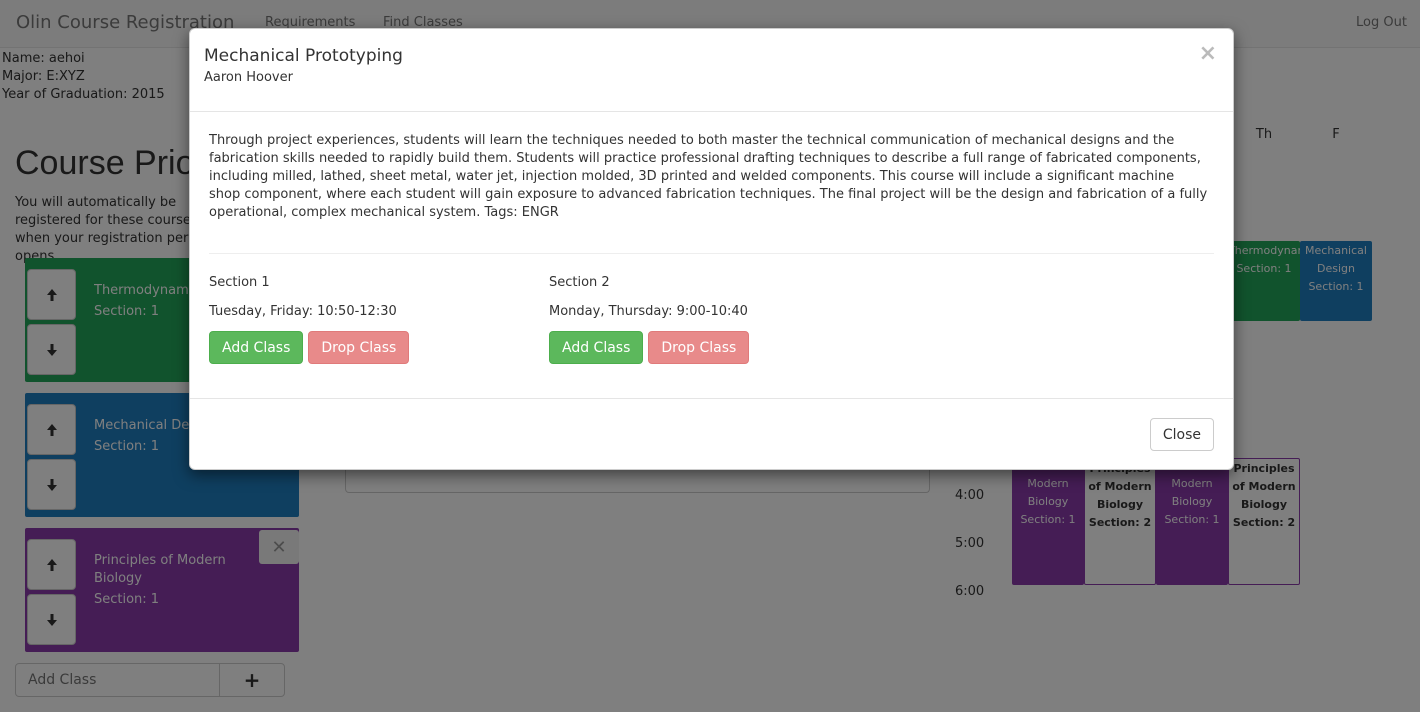  Describe the element at coordinates (239, 282) in the screenshot. I see `section-name: Section 1` at that location.